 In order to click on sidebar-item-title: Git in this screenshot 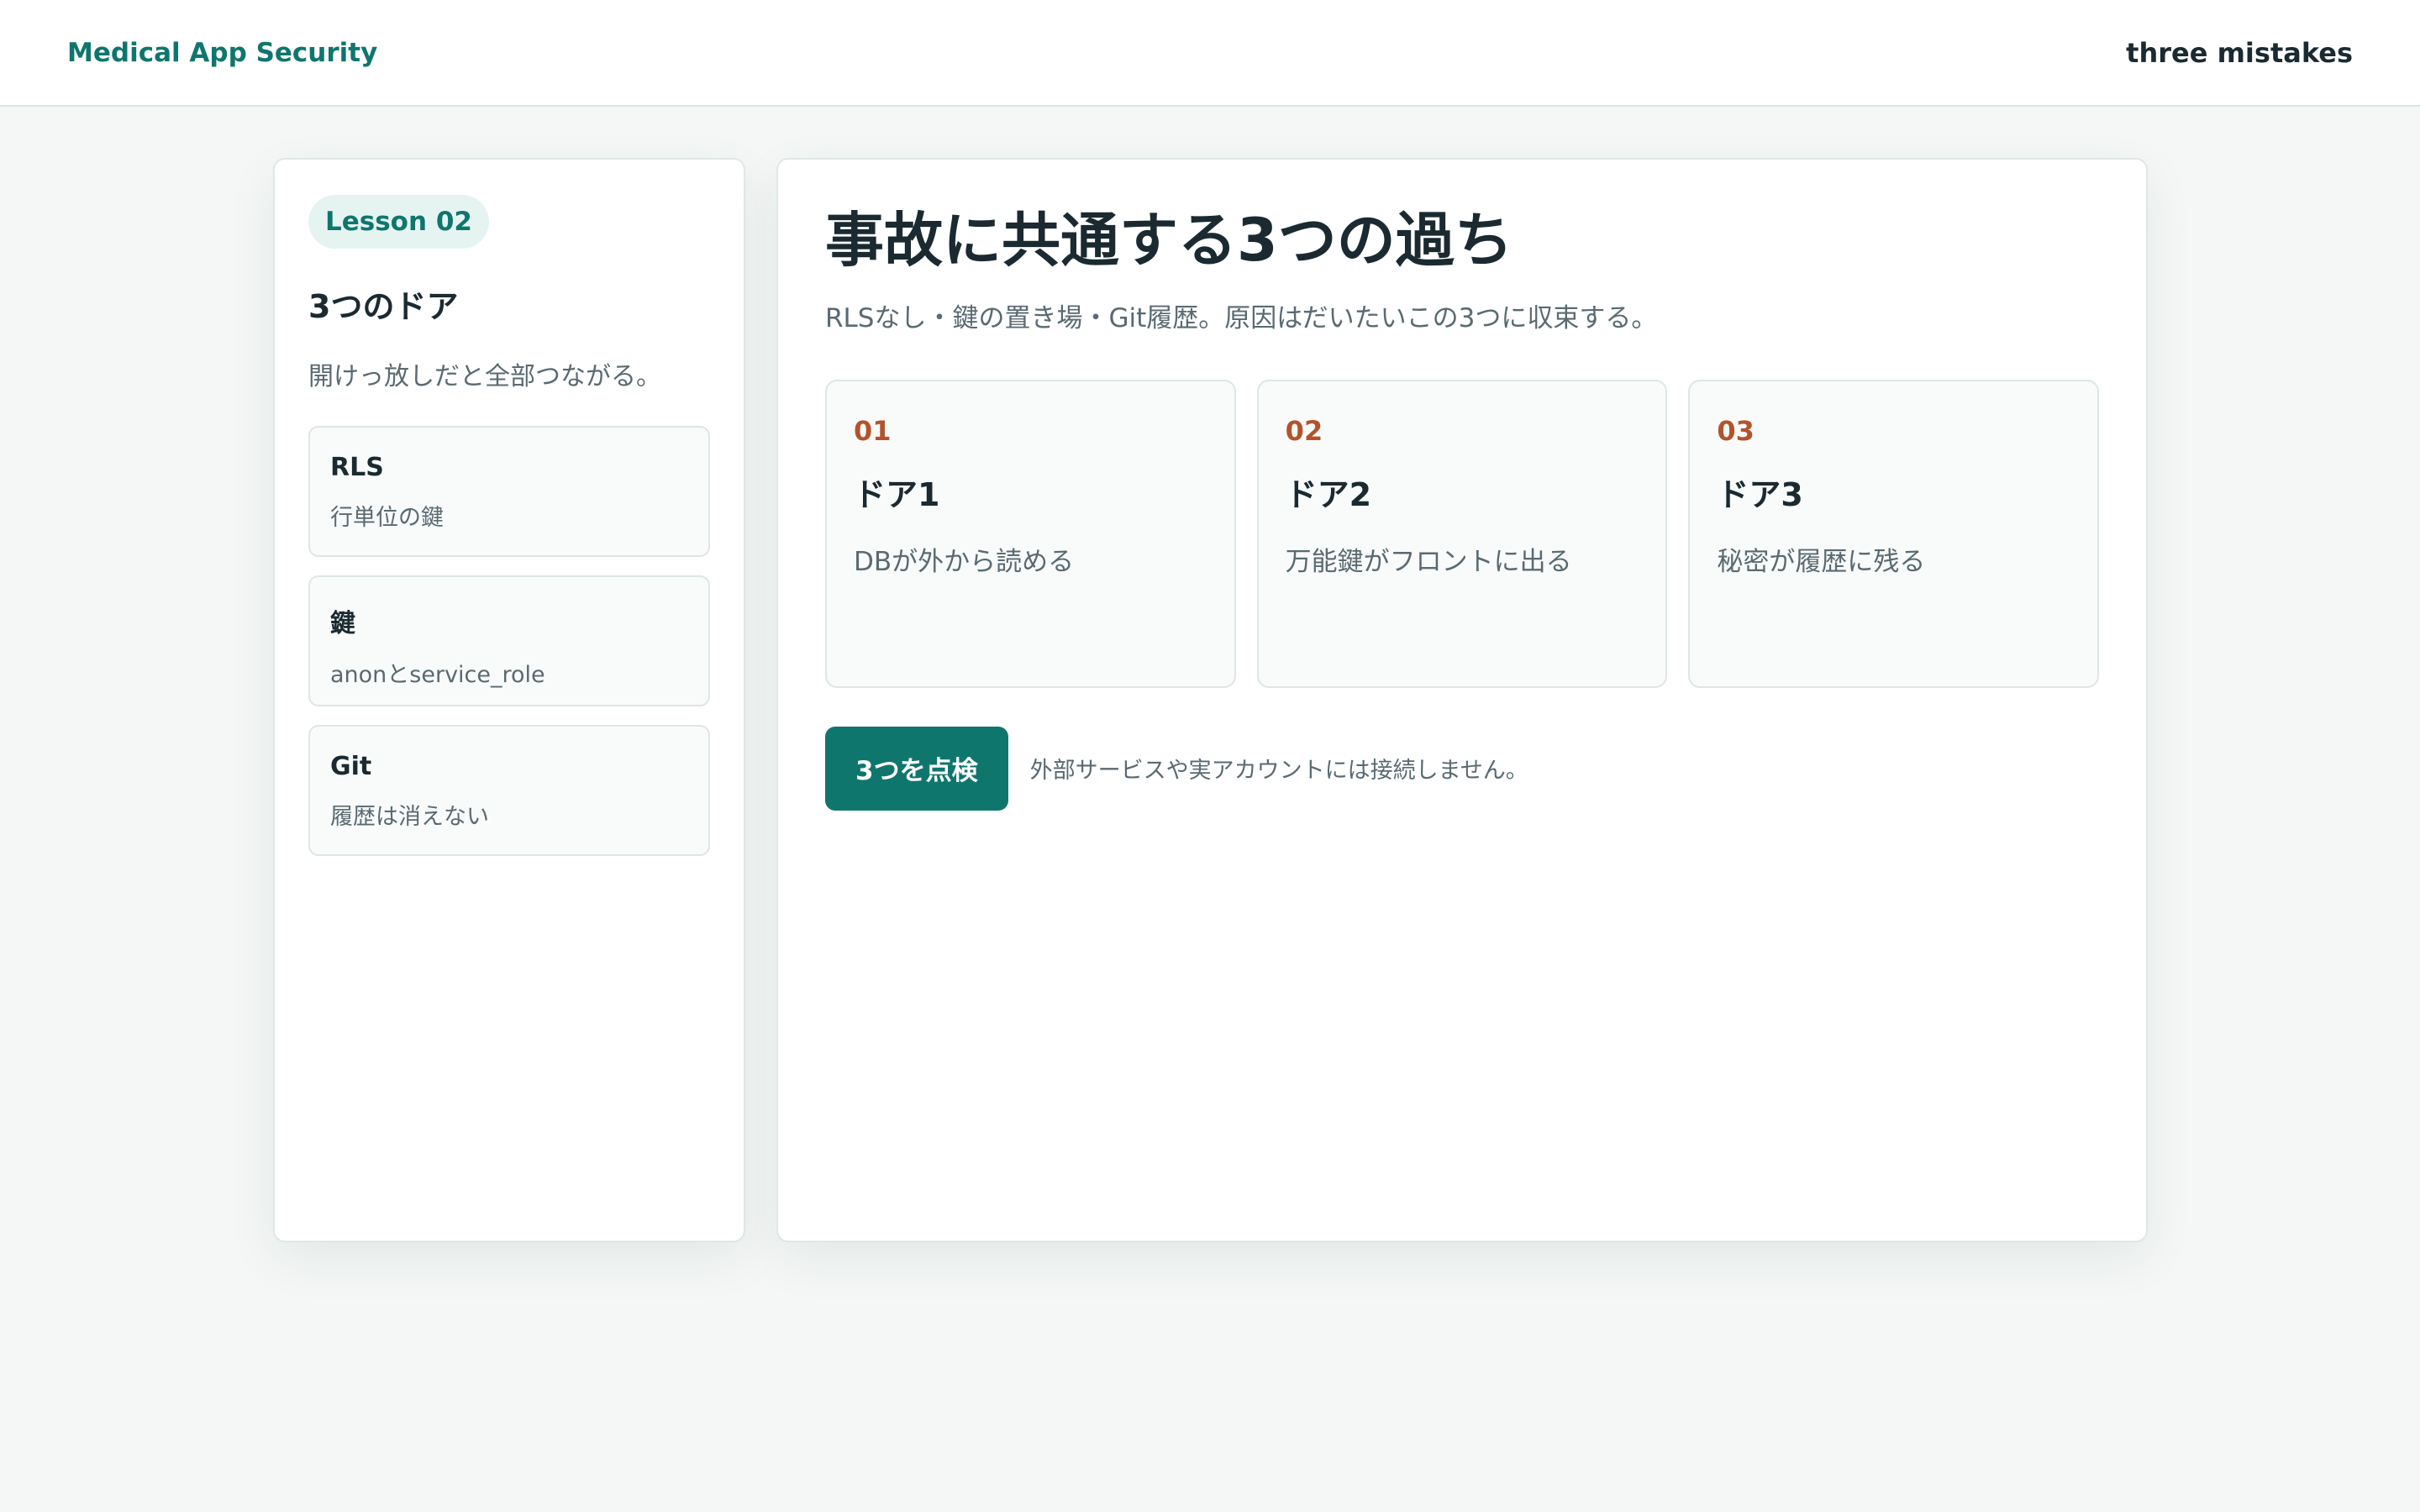, I will do `click(351, 766)`.